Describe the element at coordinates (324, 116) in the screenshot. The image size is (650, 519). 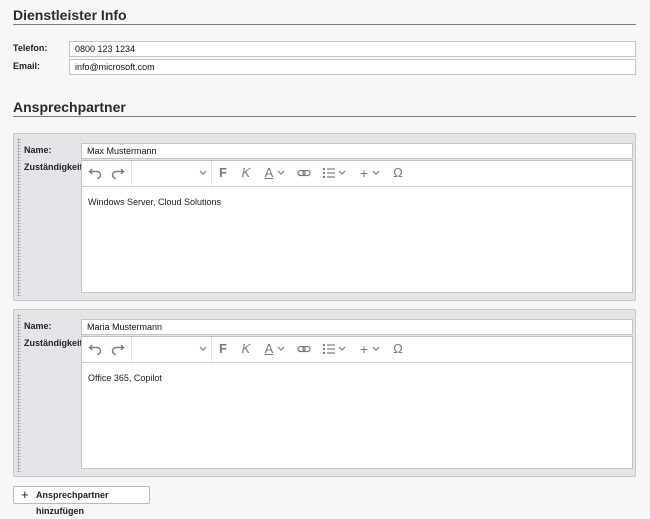
I see `contacts-section-divider` at that location.